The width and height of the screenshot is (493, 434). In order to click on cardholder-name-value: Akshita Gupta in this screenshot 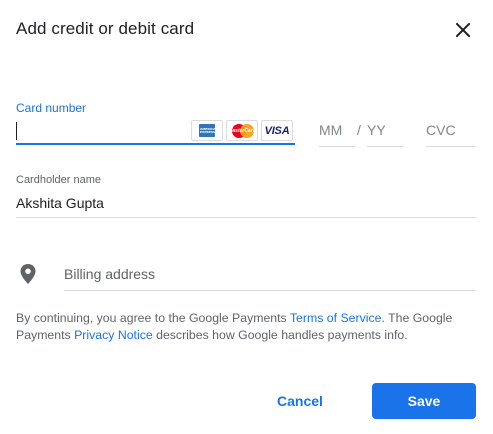, I will do `click(60, 203)`.